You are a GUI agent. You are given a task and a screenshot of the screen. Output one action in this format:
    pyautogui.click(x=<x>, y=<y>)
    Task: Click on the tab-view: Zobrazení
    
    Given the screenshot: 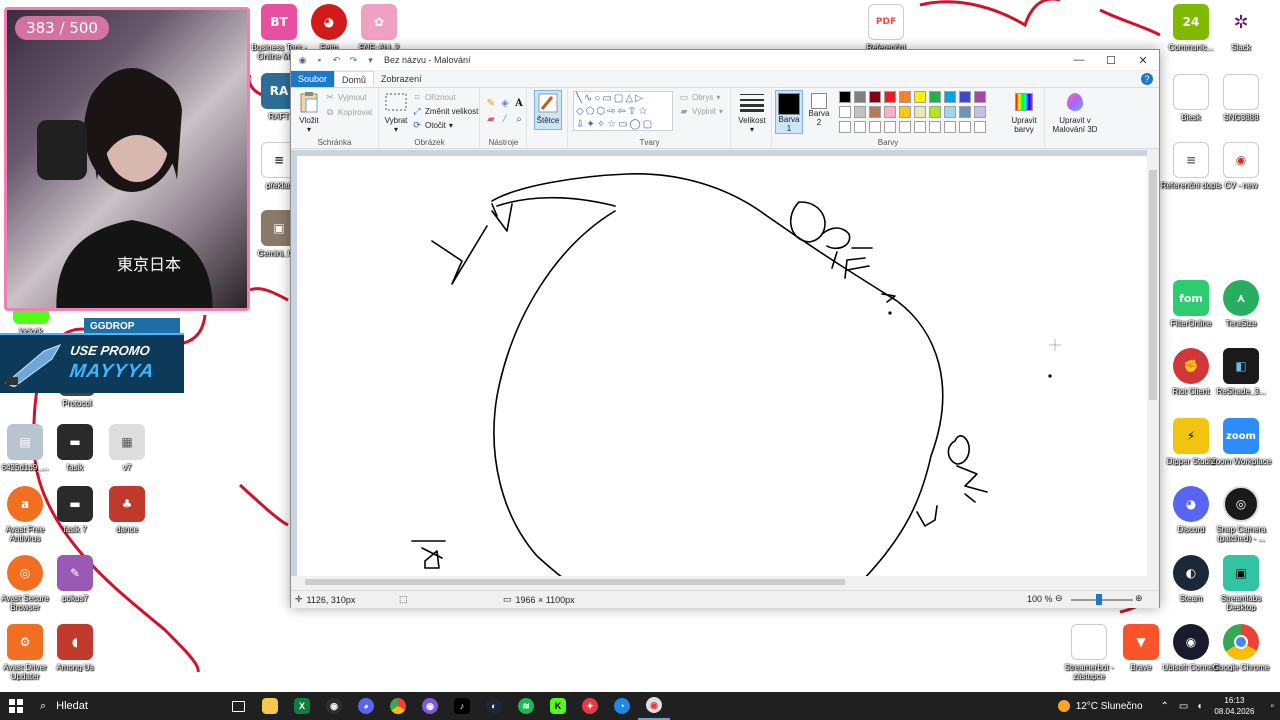 What is the action you would take?
    pyautogui.click(x=401, y=79)
    